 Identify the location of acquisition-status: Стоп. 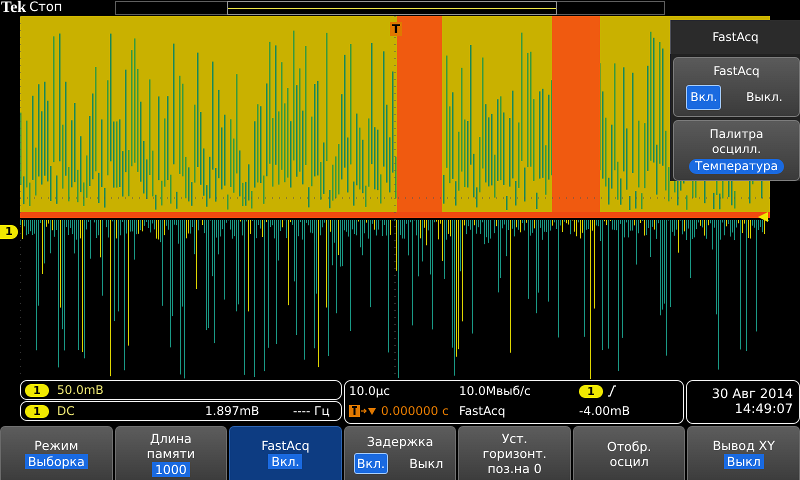
(46, 8).